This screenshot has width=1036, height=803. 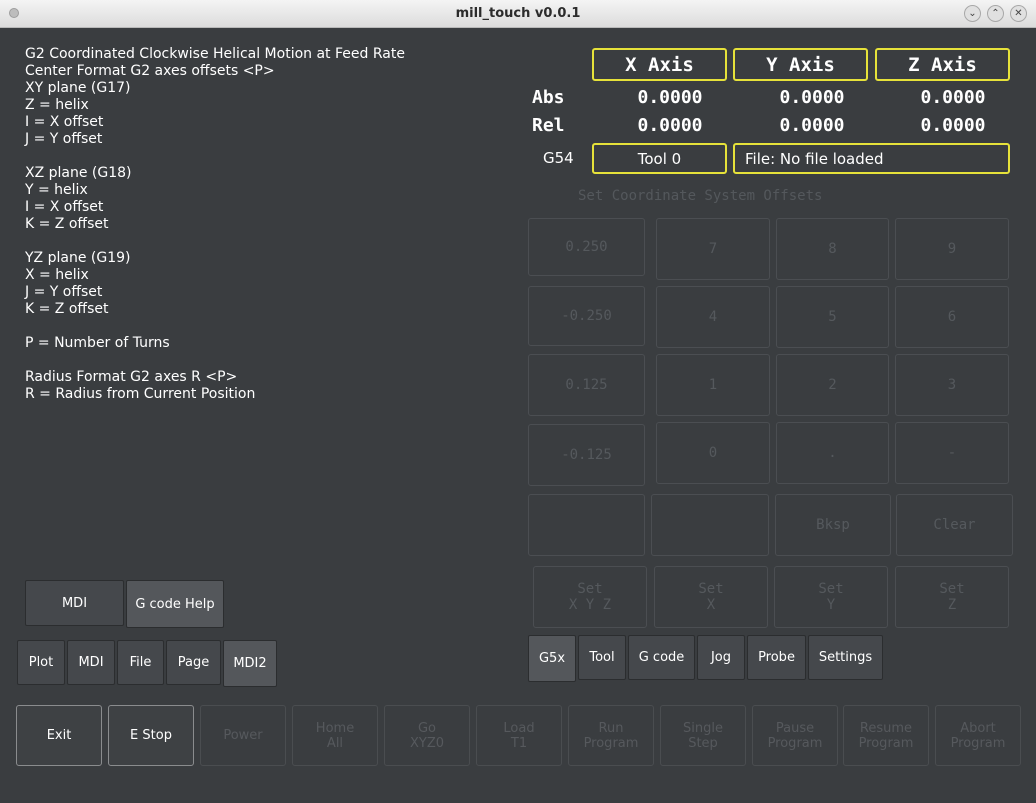 What do you see at coordinates (952, 605) in the screenshot?
I see `set-z-line2: Z` at bounding box center [952, 605].